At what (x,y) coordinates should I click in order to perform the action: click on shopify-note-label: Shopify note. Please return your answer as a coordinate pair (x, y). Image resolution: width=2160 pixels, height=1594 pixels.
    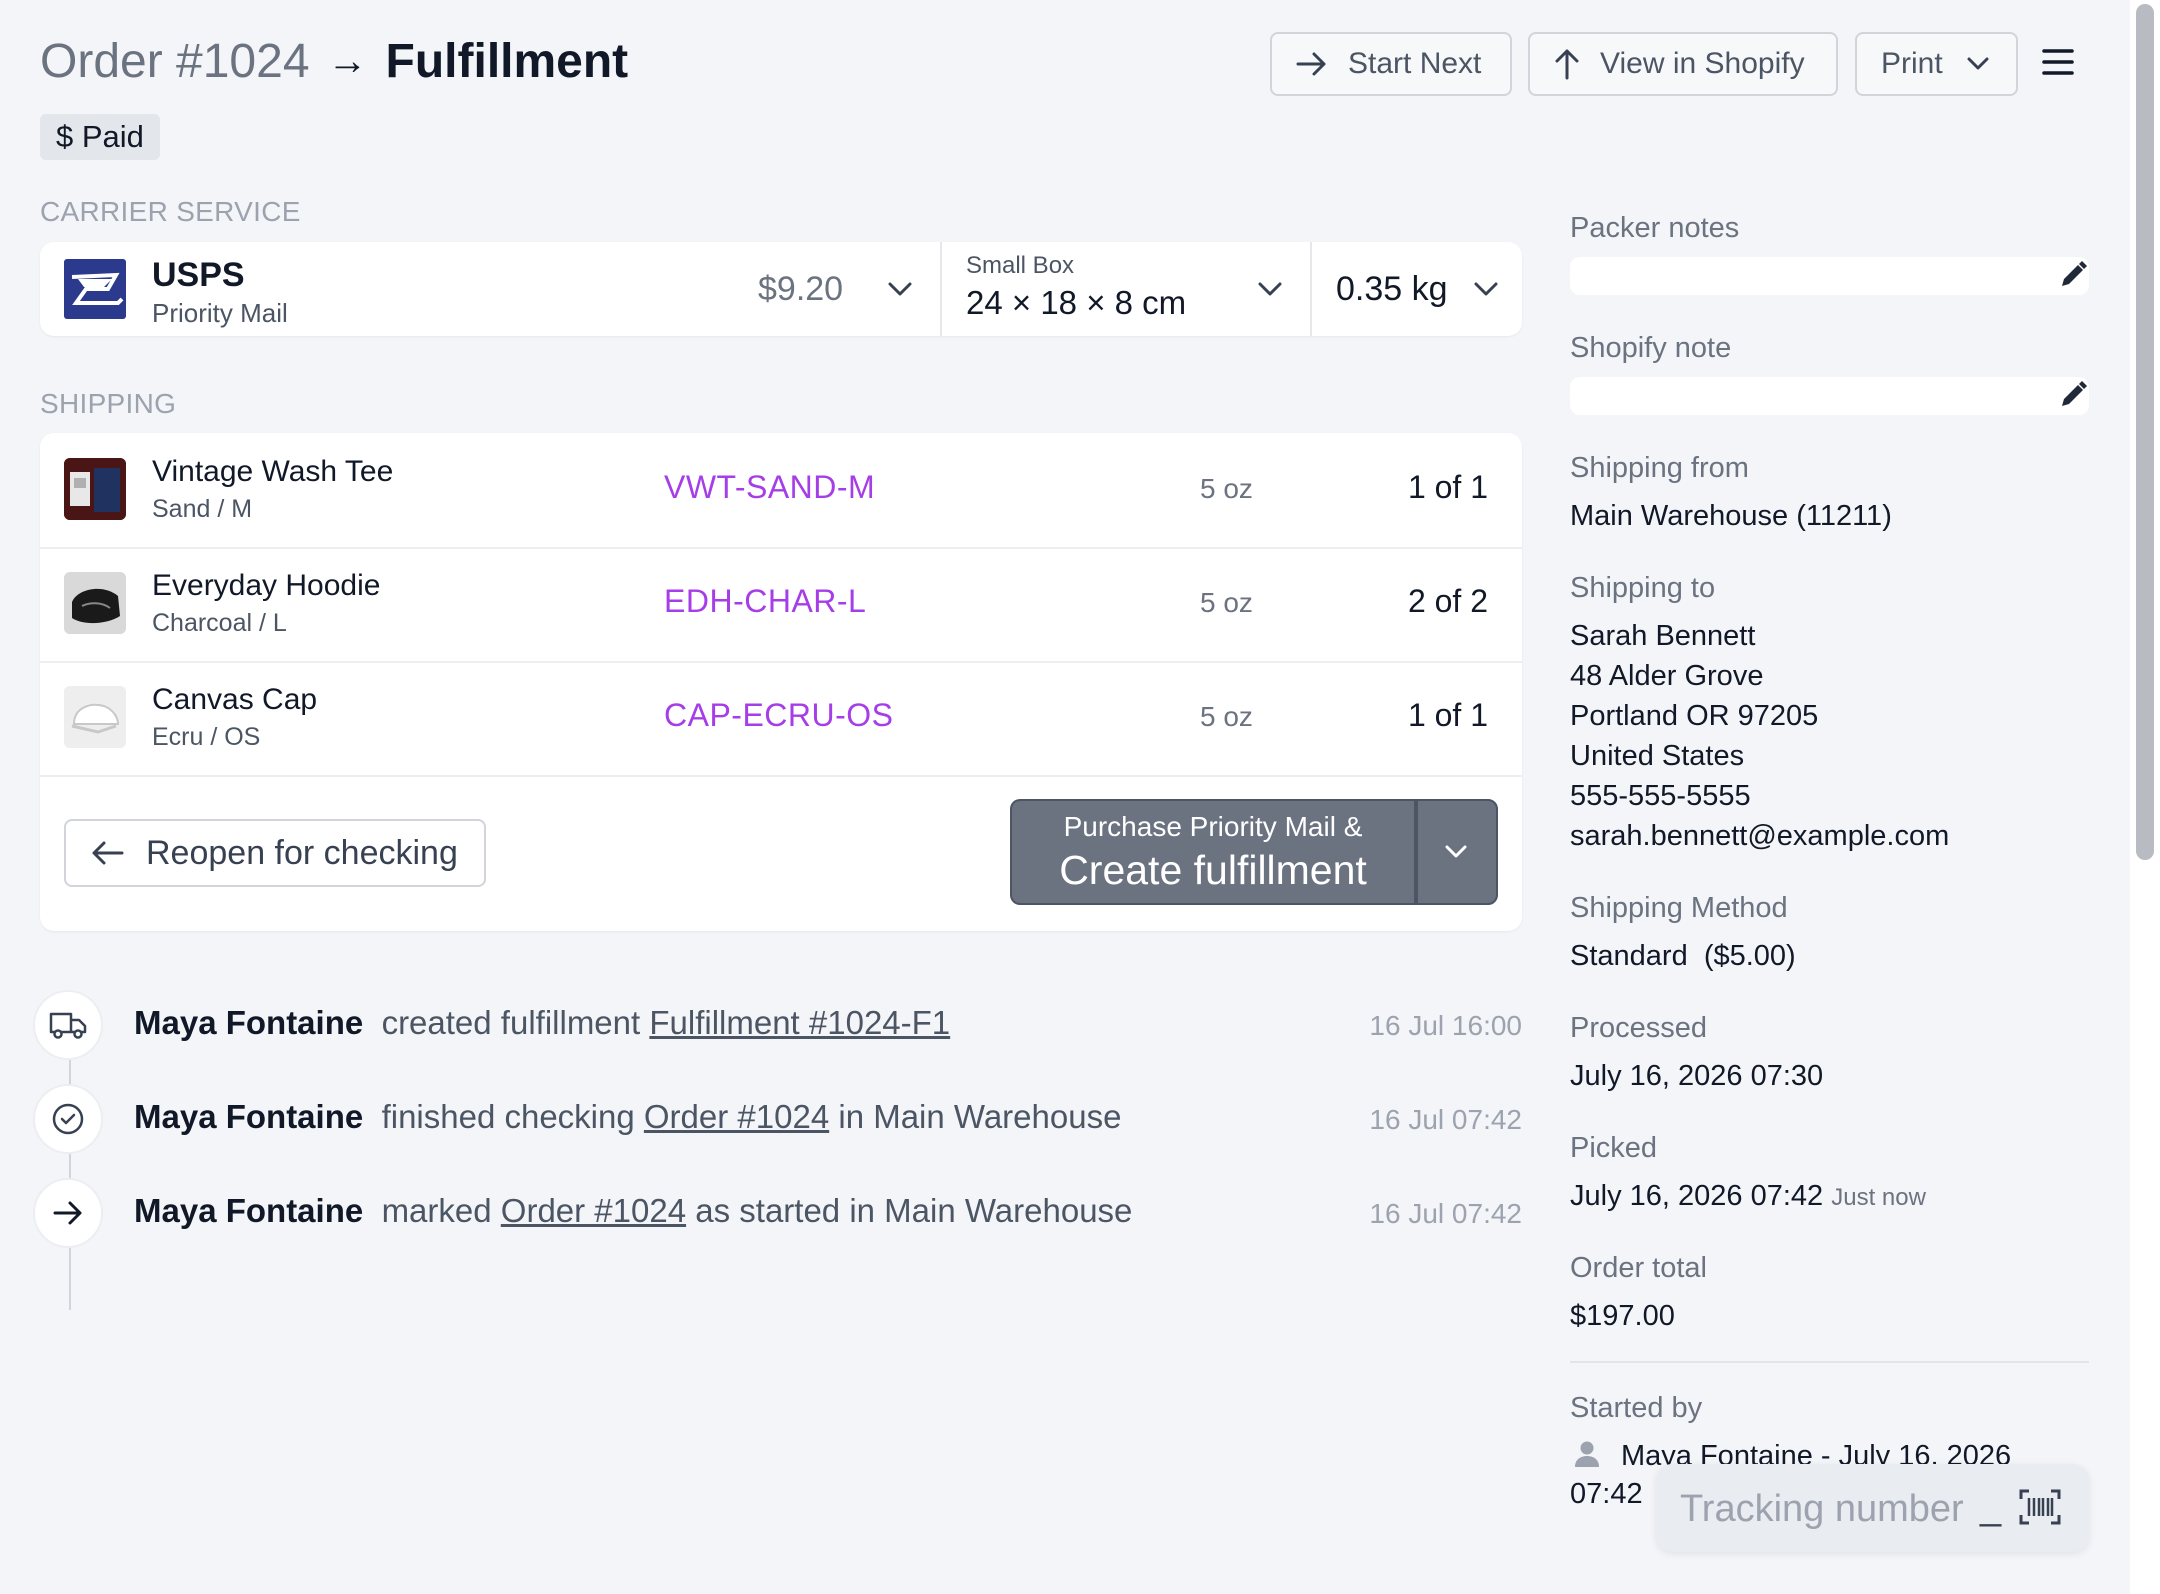
    Looking at the image, I should click on (1651, 348).